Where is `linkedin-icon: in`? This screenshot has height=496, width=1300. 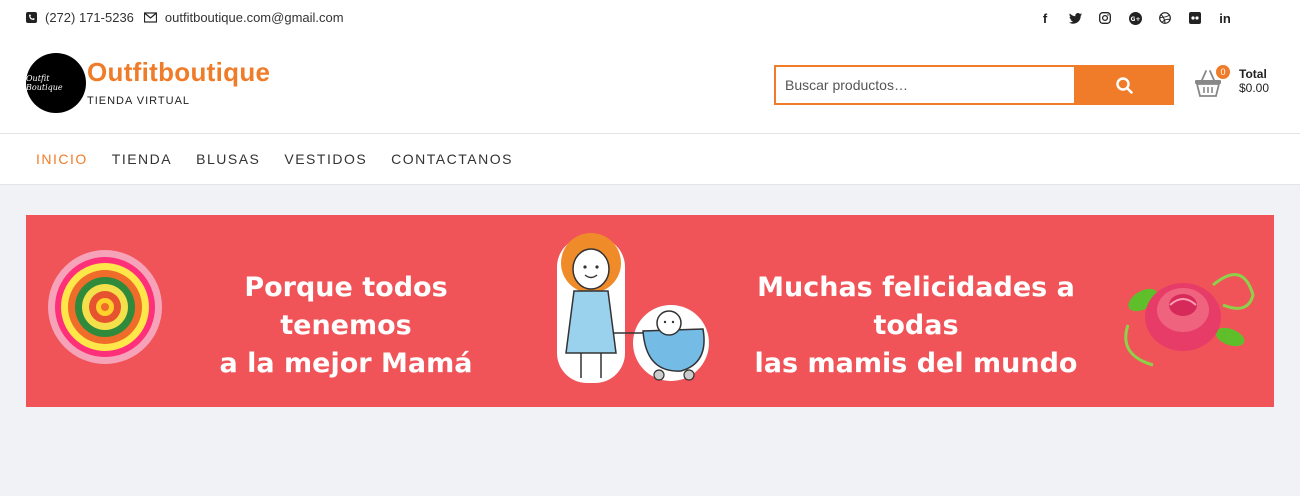
linkedin-icon: in is located at coordinates (1225, 18).